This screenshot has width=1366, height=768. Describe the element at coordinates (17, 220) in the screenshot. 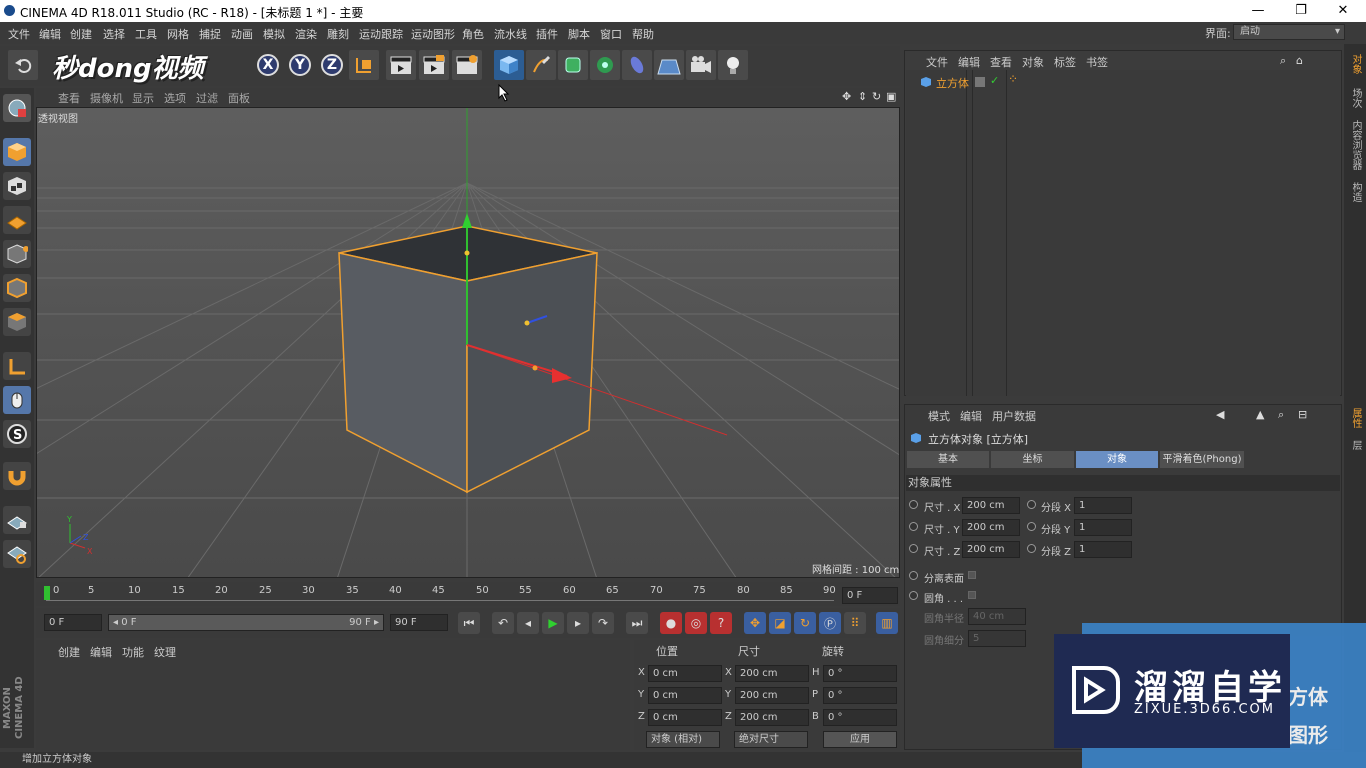

I see `workplane-mode-button` at that location.